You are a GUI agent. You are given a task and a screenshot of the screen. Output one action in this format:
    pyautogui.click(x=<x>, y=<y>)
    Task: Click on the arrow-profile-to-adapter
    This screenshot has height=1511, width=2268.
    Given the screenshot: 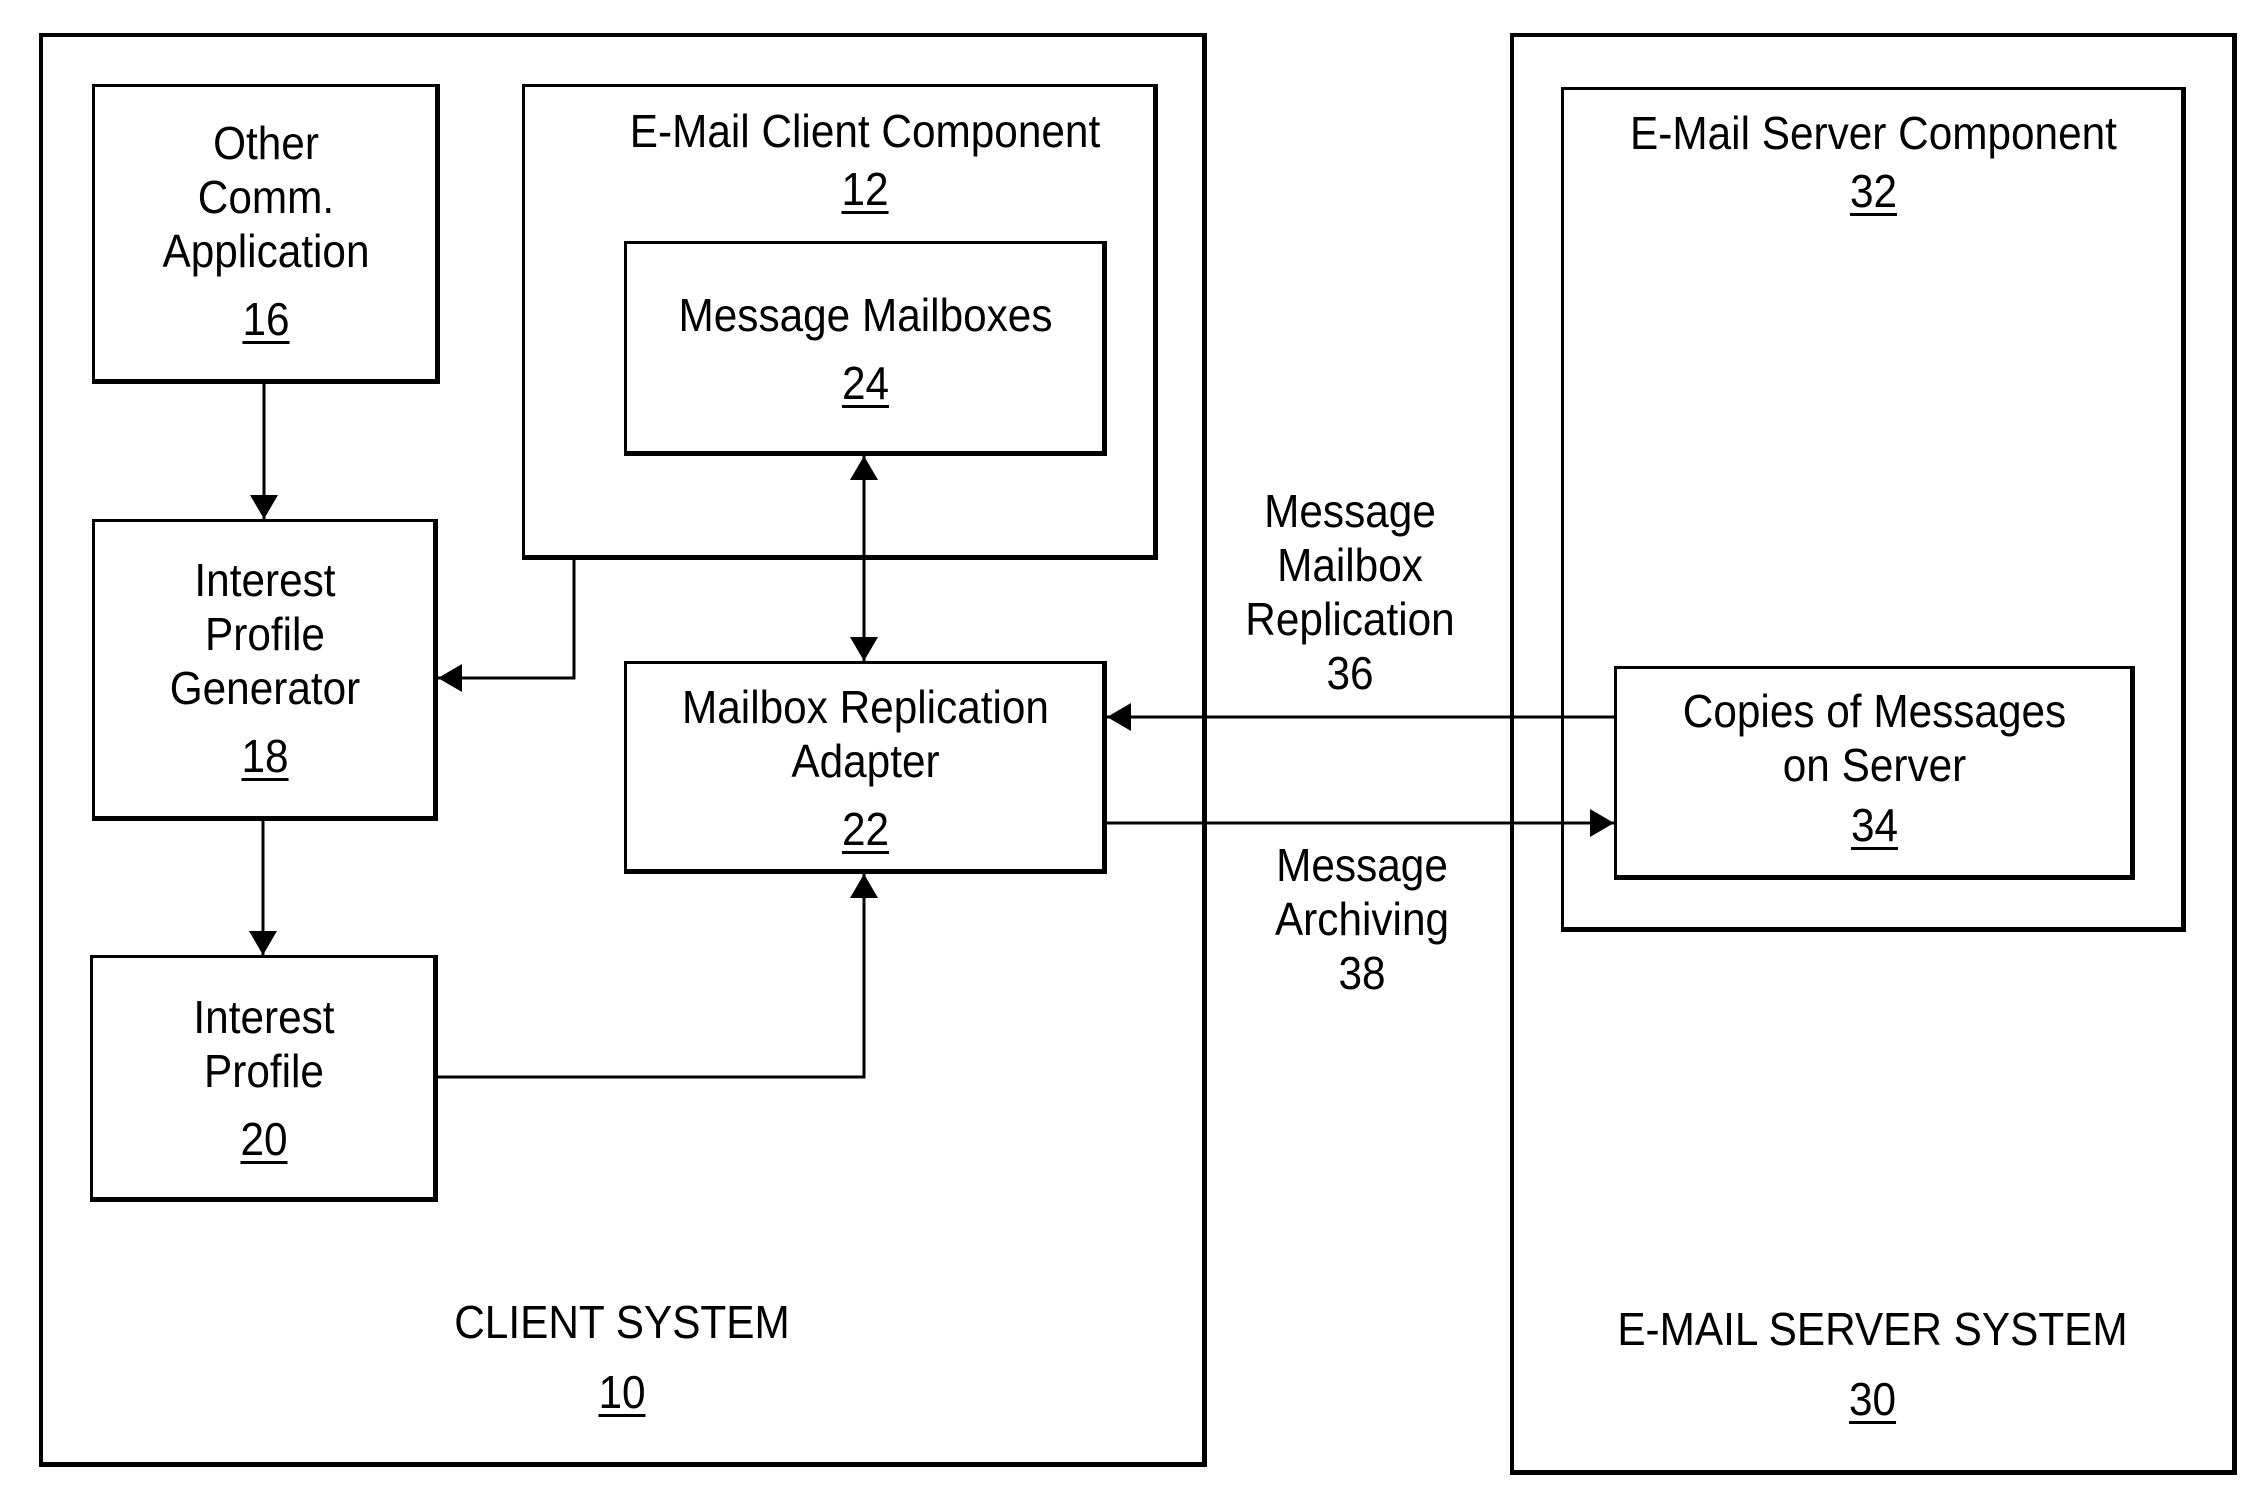 What is the action you would take?
    pyautogui.click(x=658, y=976)
    